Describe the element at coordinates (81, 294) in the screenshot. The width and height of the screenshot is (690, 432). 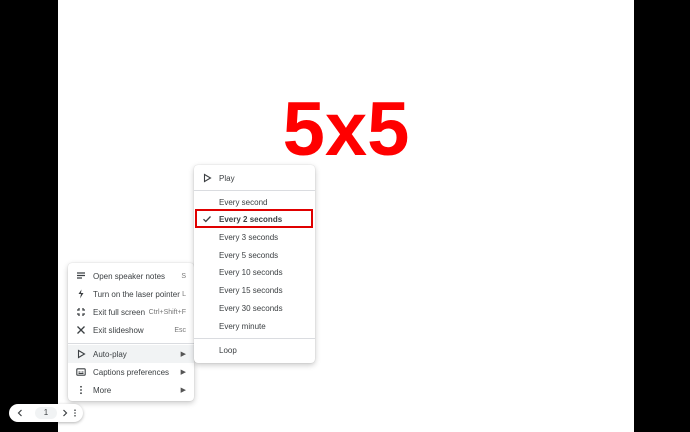
I see `laser-pointer-icon` at that location.